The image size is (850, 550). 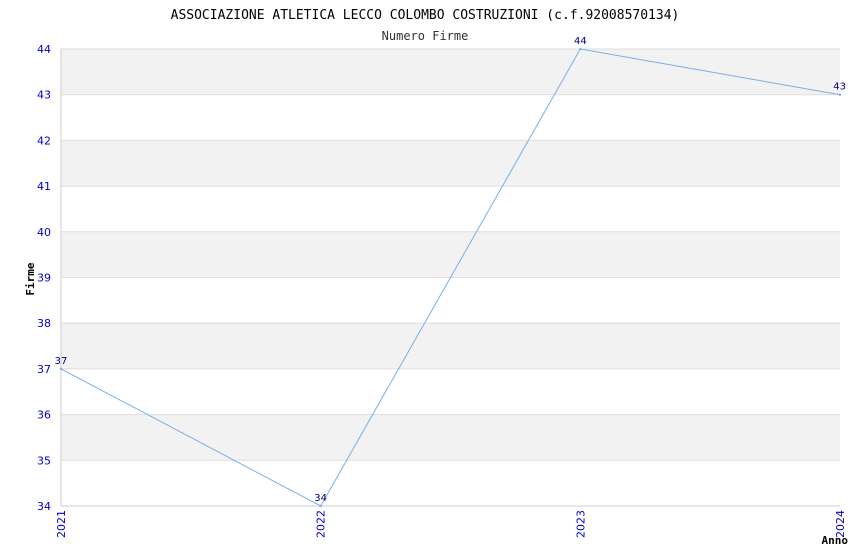 I want to click on y-tick-label: 35, so click(x=44, y=460).